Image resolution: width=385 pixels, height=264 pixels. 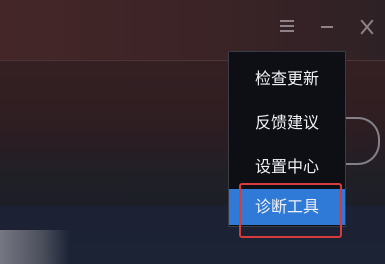 I want to click on hamburger-icon, so click(x=287, y=26).